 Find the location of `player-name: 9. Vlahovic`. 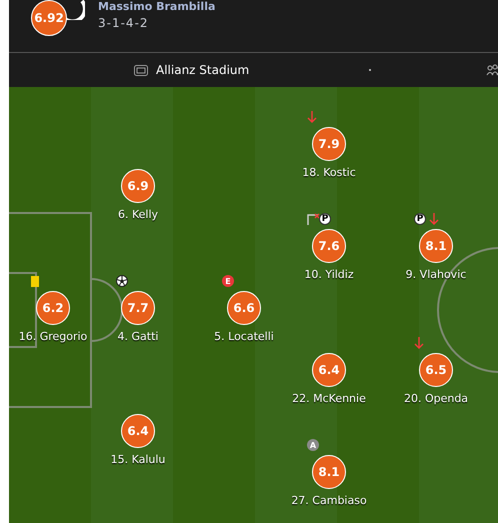

player-name: 9. Vlahovic is located at coordinates (436, 274).